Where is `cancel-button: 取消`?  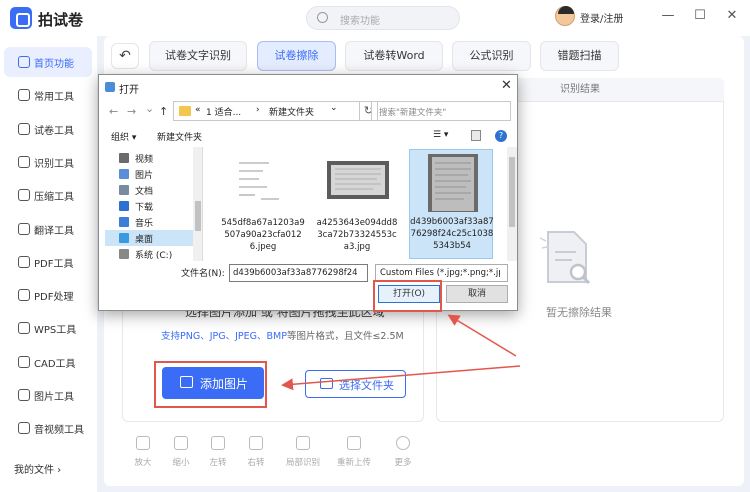 cancel-button: 取消 is located at coordinates (477, 294).